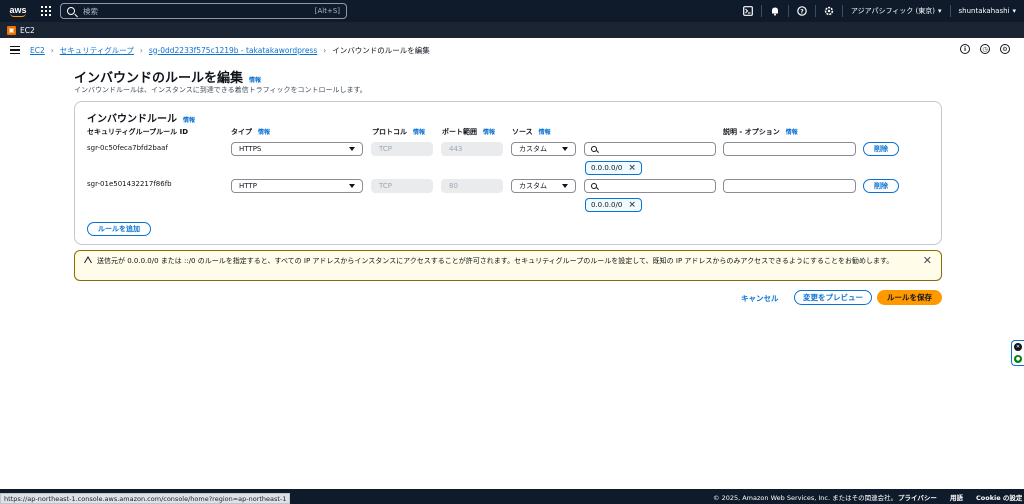 The image size is (1024, 504). Describe the element at coordinates (472, 149) in the screenshot. I see `port-range-field: 443` at that location.